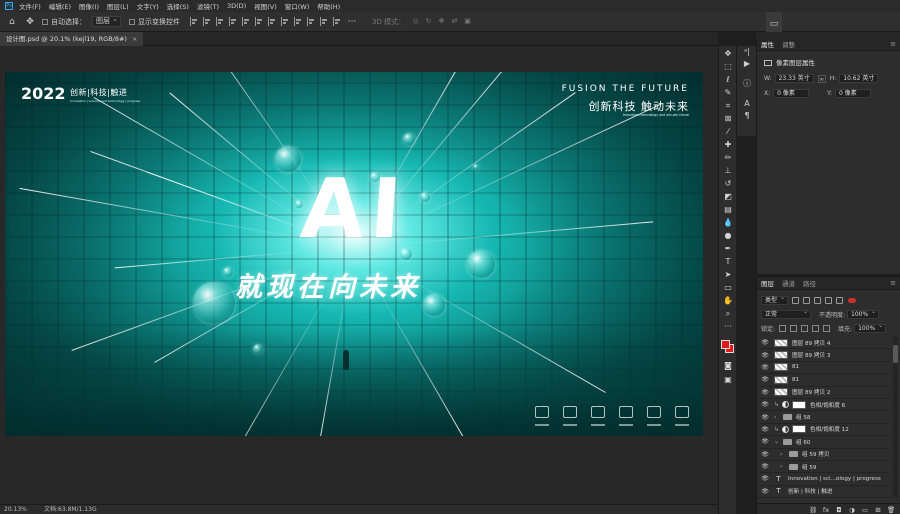  What do you see at coordinates (148, 6) in the screenshot?
I see `menu-type: 文字(Y)` at bounding box center [148, 6].